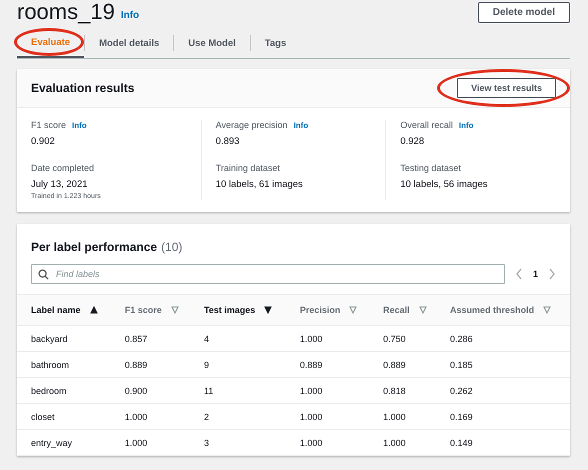  Describe the element at coordinates (268, 274) in the screenshot. I see `search-field: Find labels` at that location.